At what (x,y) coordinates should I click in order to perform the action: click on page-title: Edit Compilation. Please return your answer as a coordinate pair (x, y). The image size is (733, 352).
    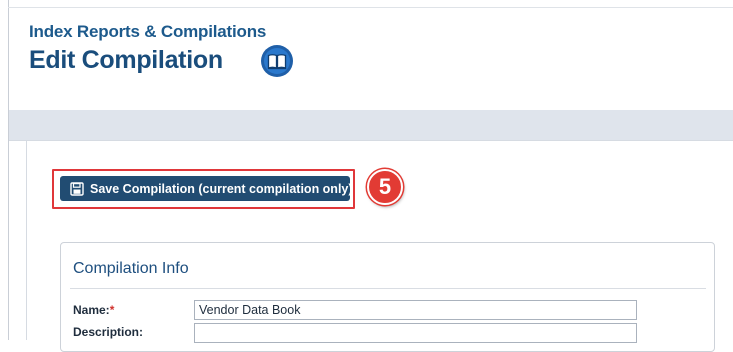
    Looking at the image, I should click on (126, 60).